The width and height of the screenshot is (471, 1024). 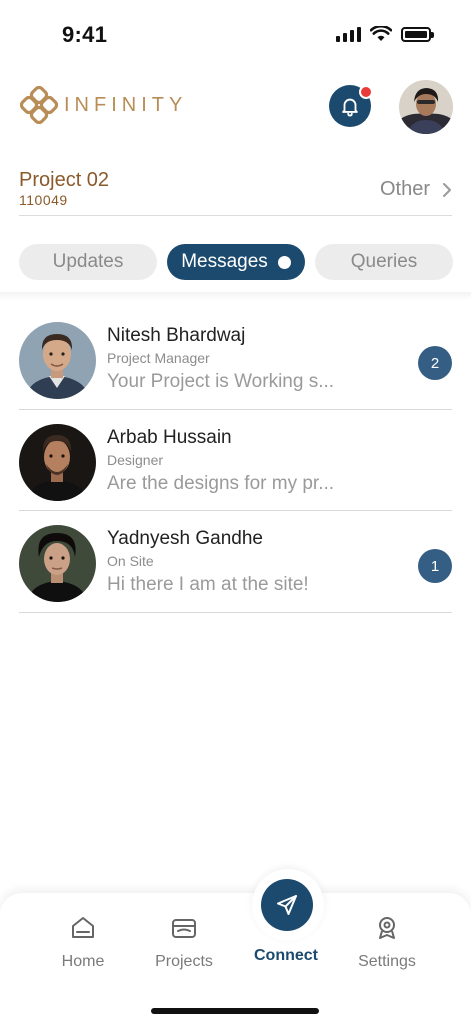 I want to click on unread-badge: 2, so click(x=435, y=363).